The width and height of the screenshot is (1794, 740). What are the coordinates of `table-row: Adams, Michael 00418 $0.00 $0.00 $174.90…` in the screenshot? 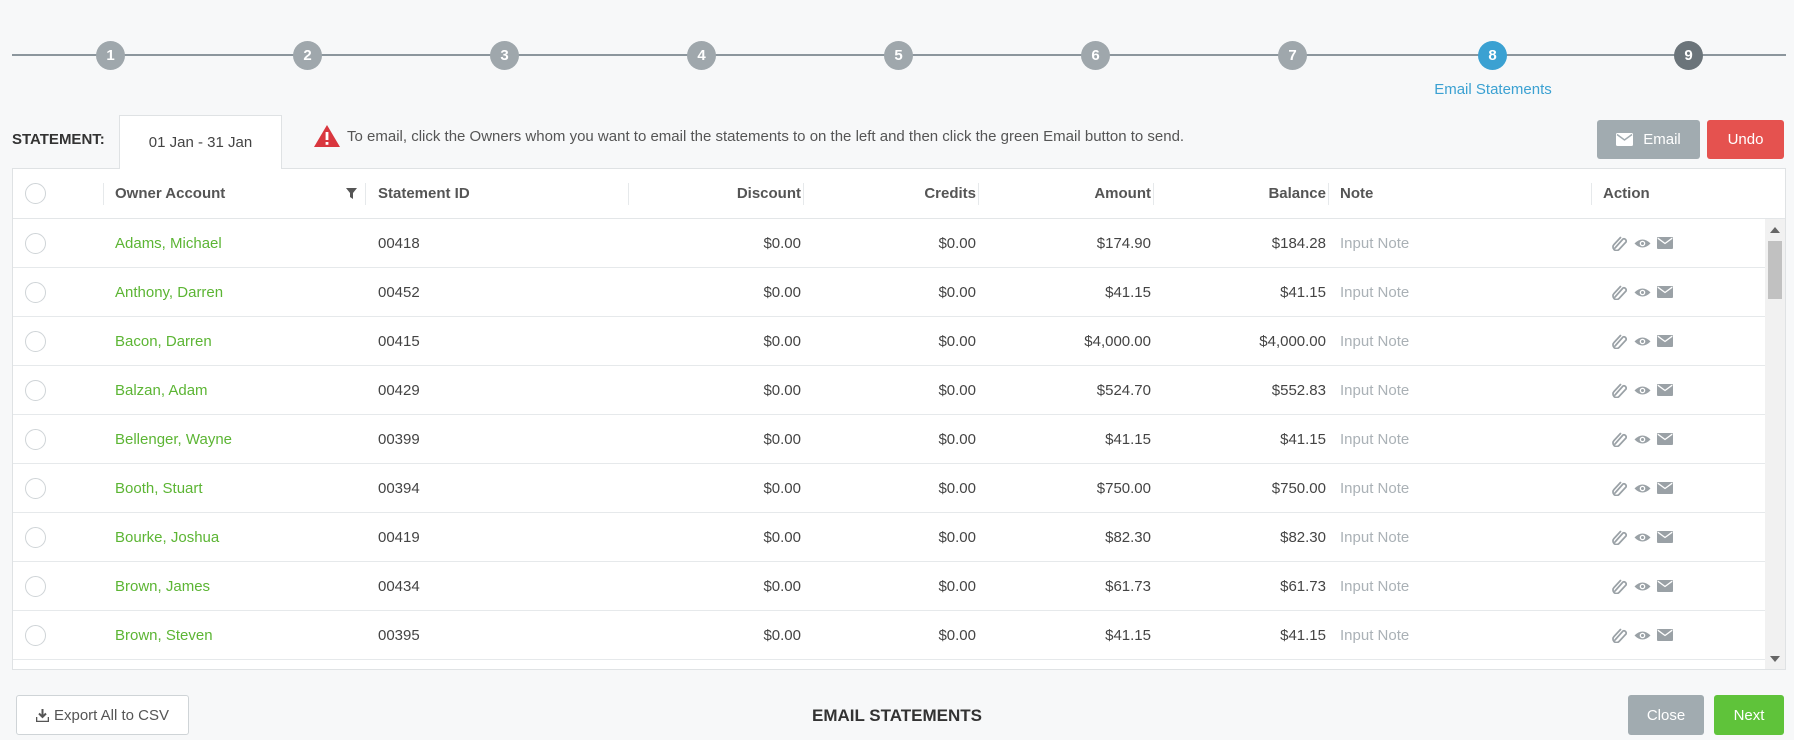 It's located at (889, 243).